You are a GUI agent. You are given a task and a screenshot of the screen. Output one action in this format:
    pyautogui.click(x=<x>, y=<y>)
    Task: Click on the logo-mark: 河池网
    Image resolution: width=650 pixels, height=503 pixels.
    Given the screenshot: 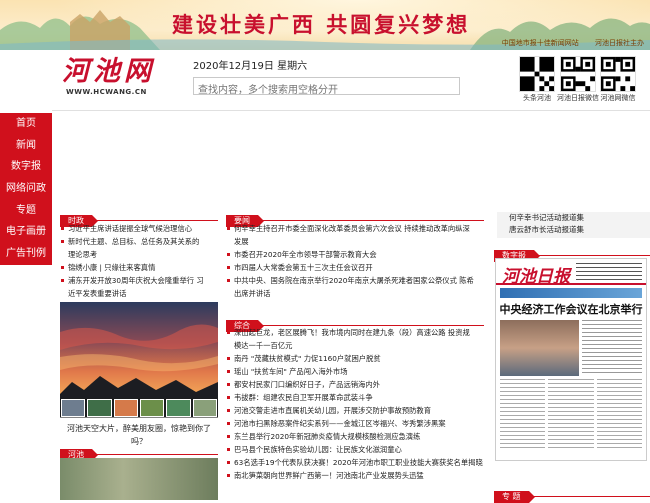 What is the action you would take?
    pyautogui.click(x=108, y=71)
    